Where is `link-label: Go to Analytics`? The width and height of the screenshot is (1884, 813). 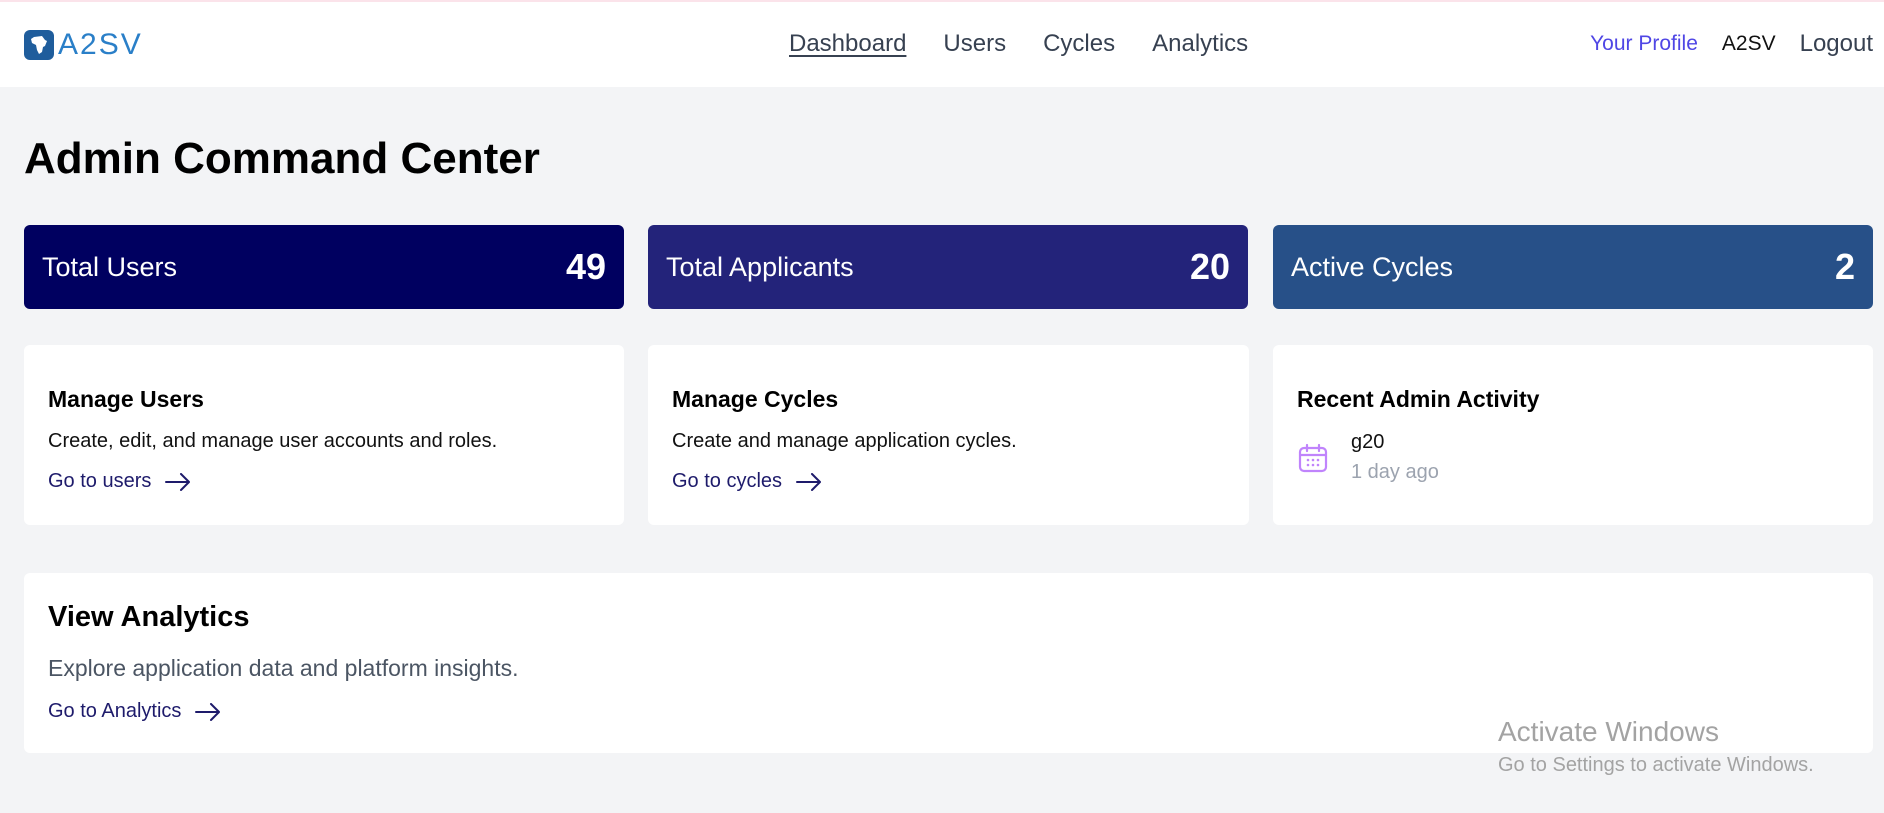
link-label: Go to Analytics is located at coordinates (115, 711).